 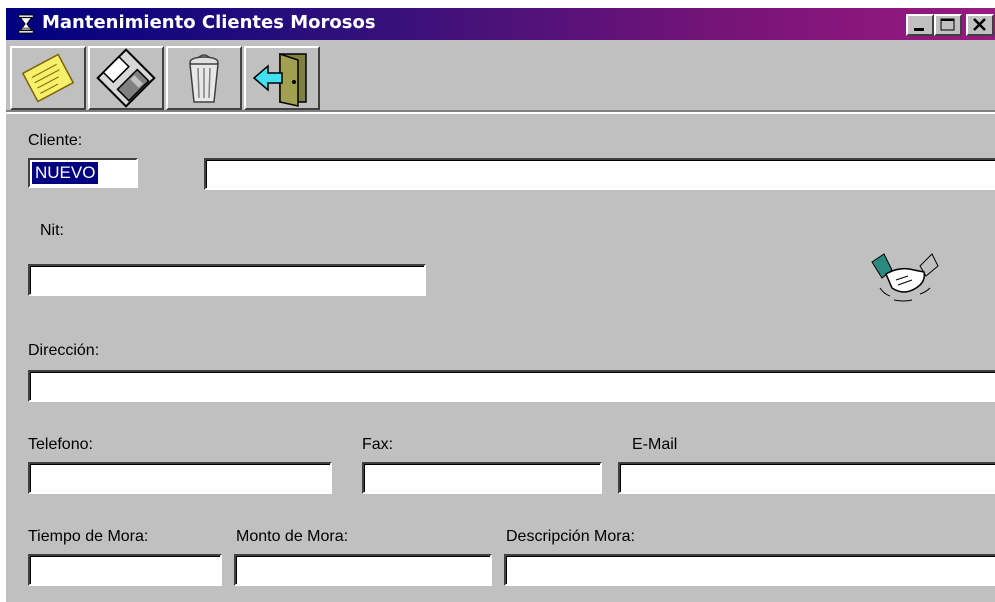 What do you see at coordinates (482, 478) in the screenshot?
I see `fax-field` at bounding box center [482, 478].